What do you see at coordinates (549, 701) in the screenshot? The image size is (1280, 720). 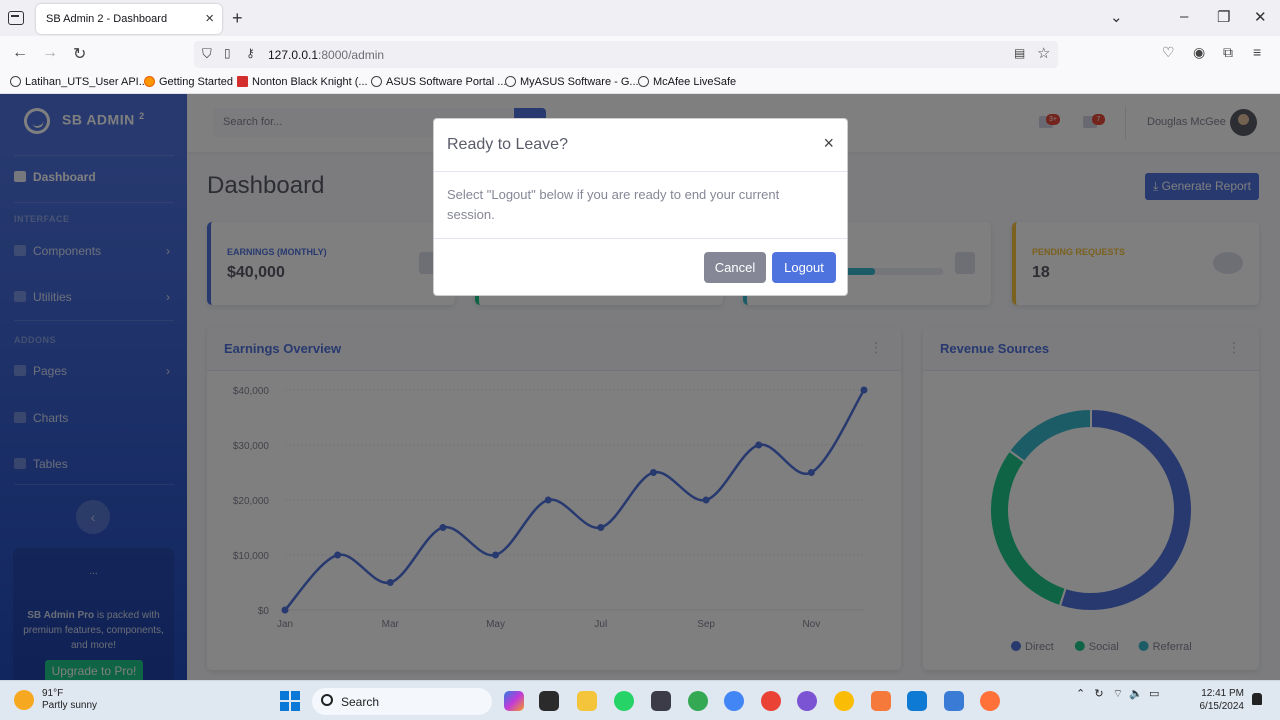 I see `task-view-icon` at bounding box center [549, 701].